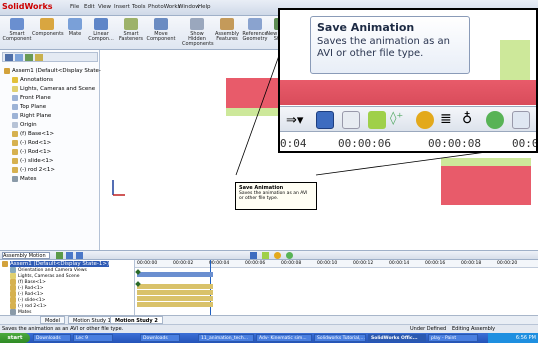 The image size is (538, 343). I want to click on components-button: Components, so click(48, 33).